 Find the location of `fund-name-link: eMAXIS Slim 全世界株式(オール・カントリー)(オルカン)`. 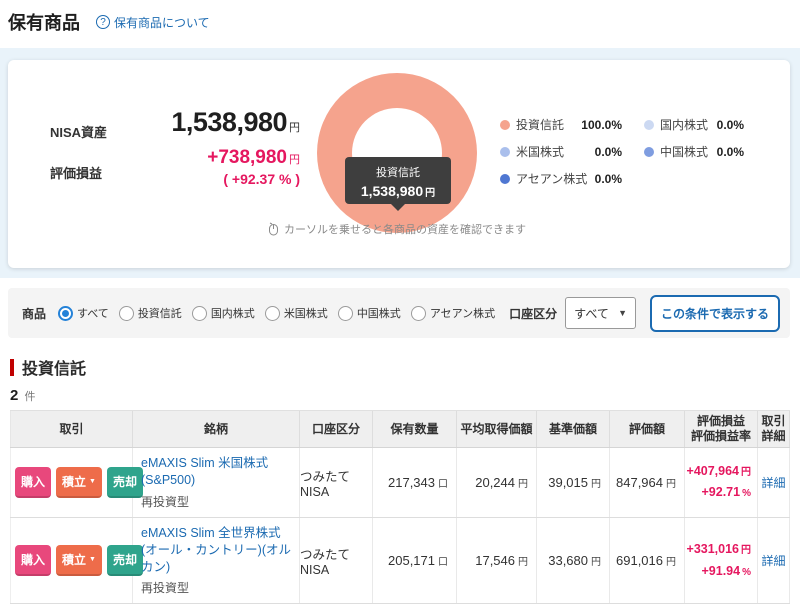

fund-name-link: eMAXIS Slim 全世界株式(オール・カントリー)(オルカン) is located at coordinates (216, 550).